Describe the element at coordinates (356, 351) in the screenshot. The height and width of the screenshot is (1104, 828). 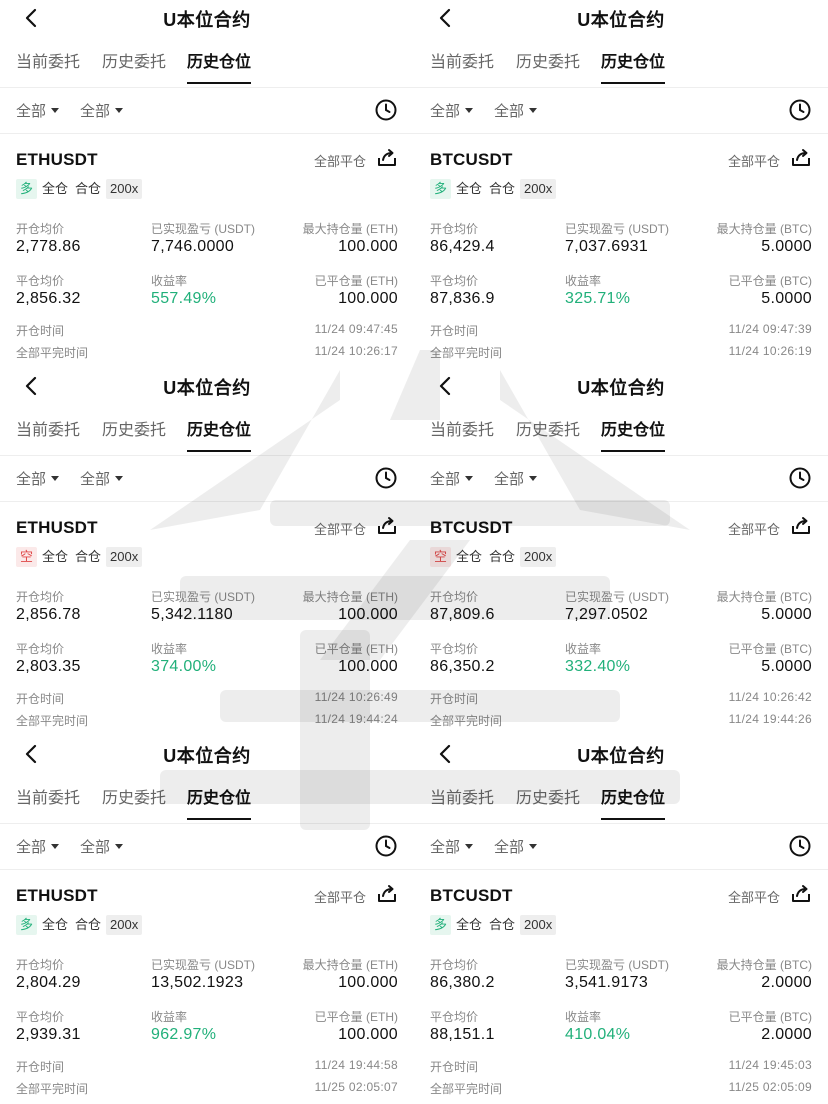
I see `close-time-value: 11/24 10:26:17` at that location.